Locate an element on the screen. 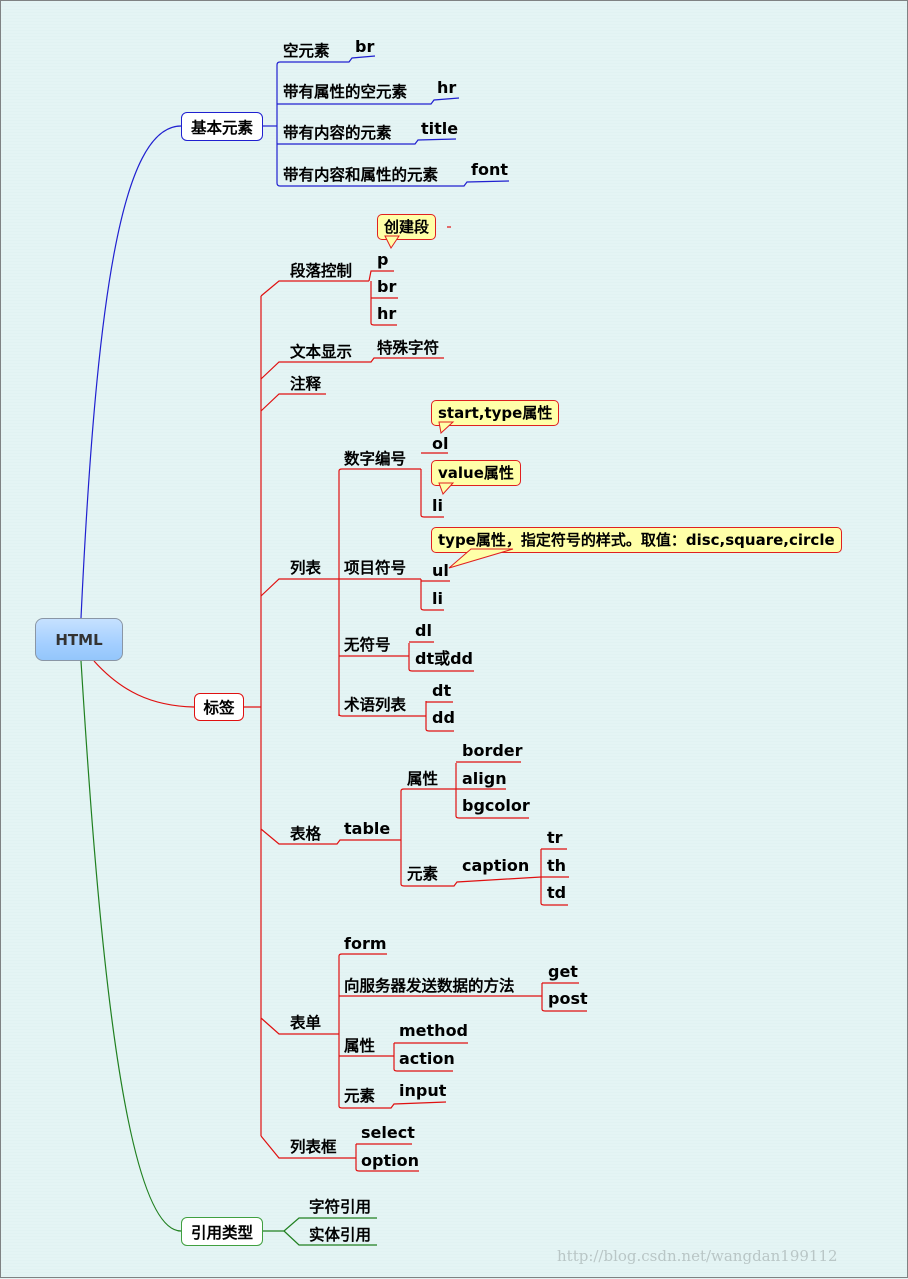 Image resolution: width=908 pixels, height=1279 pixels. callout-create-paragraph: 创建段 is located at coordinates (407, 227).